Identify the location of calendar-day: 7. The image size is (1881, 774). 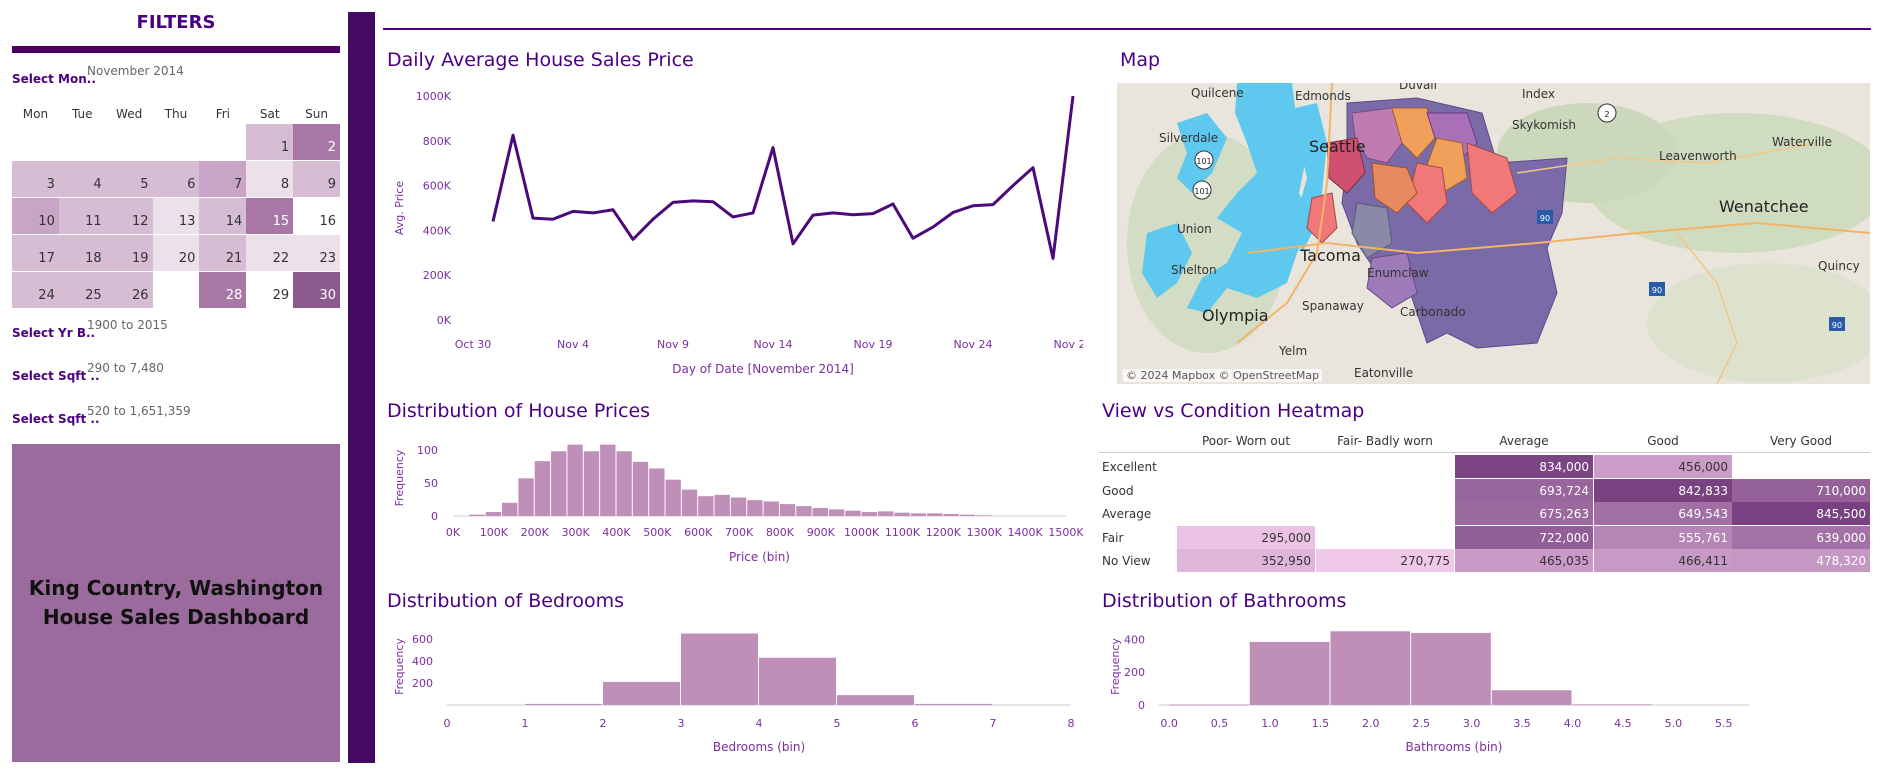
(223, 179).